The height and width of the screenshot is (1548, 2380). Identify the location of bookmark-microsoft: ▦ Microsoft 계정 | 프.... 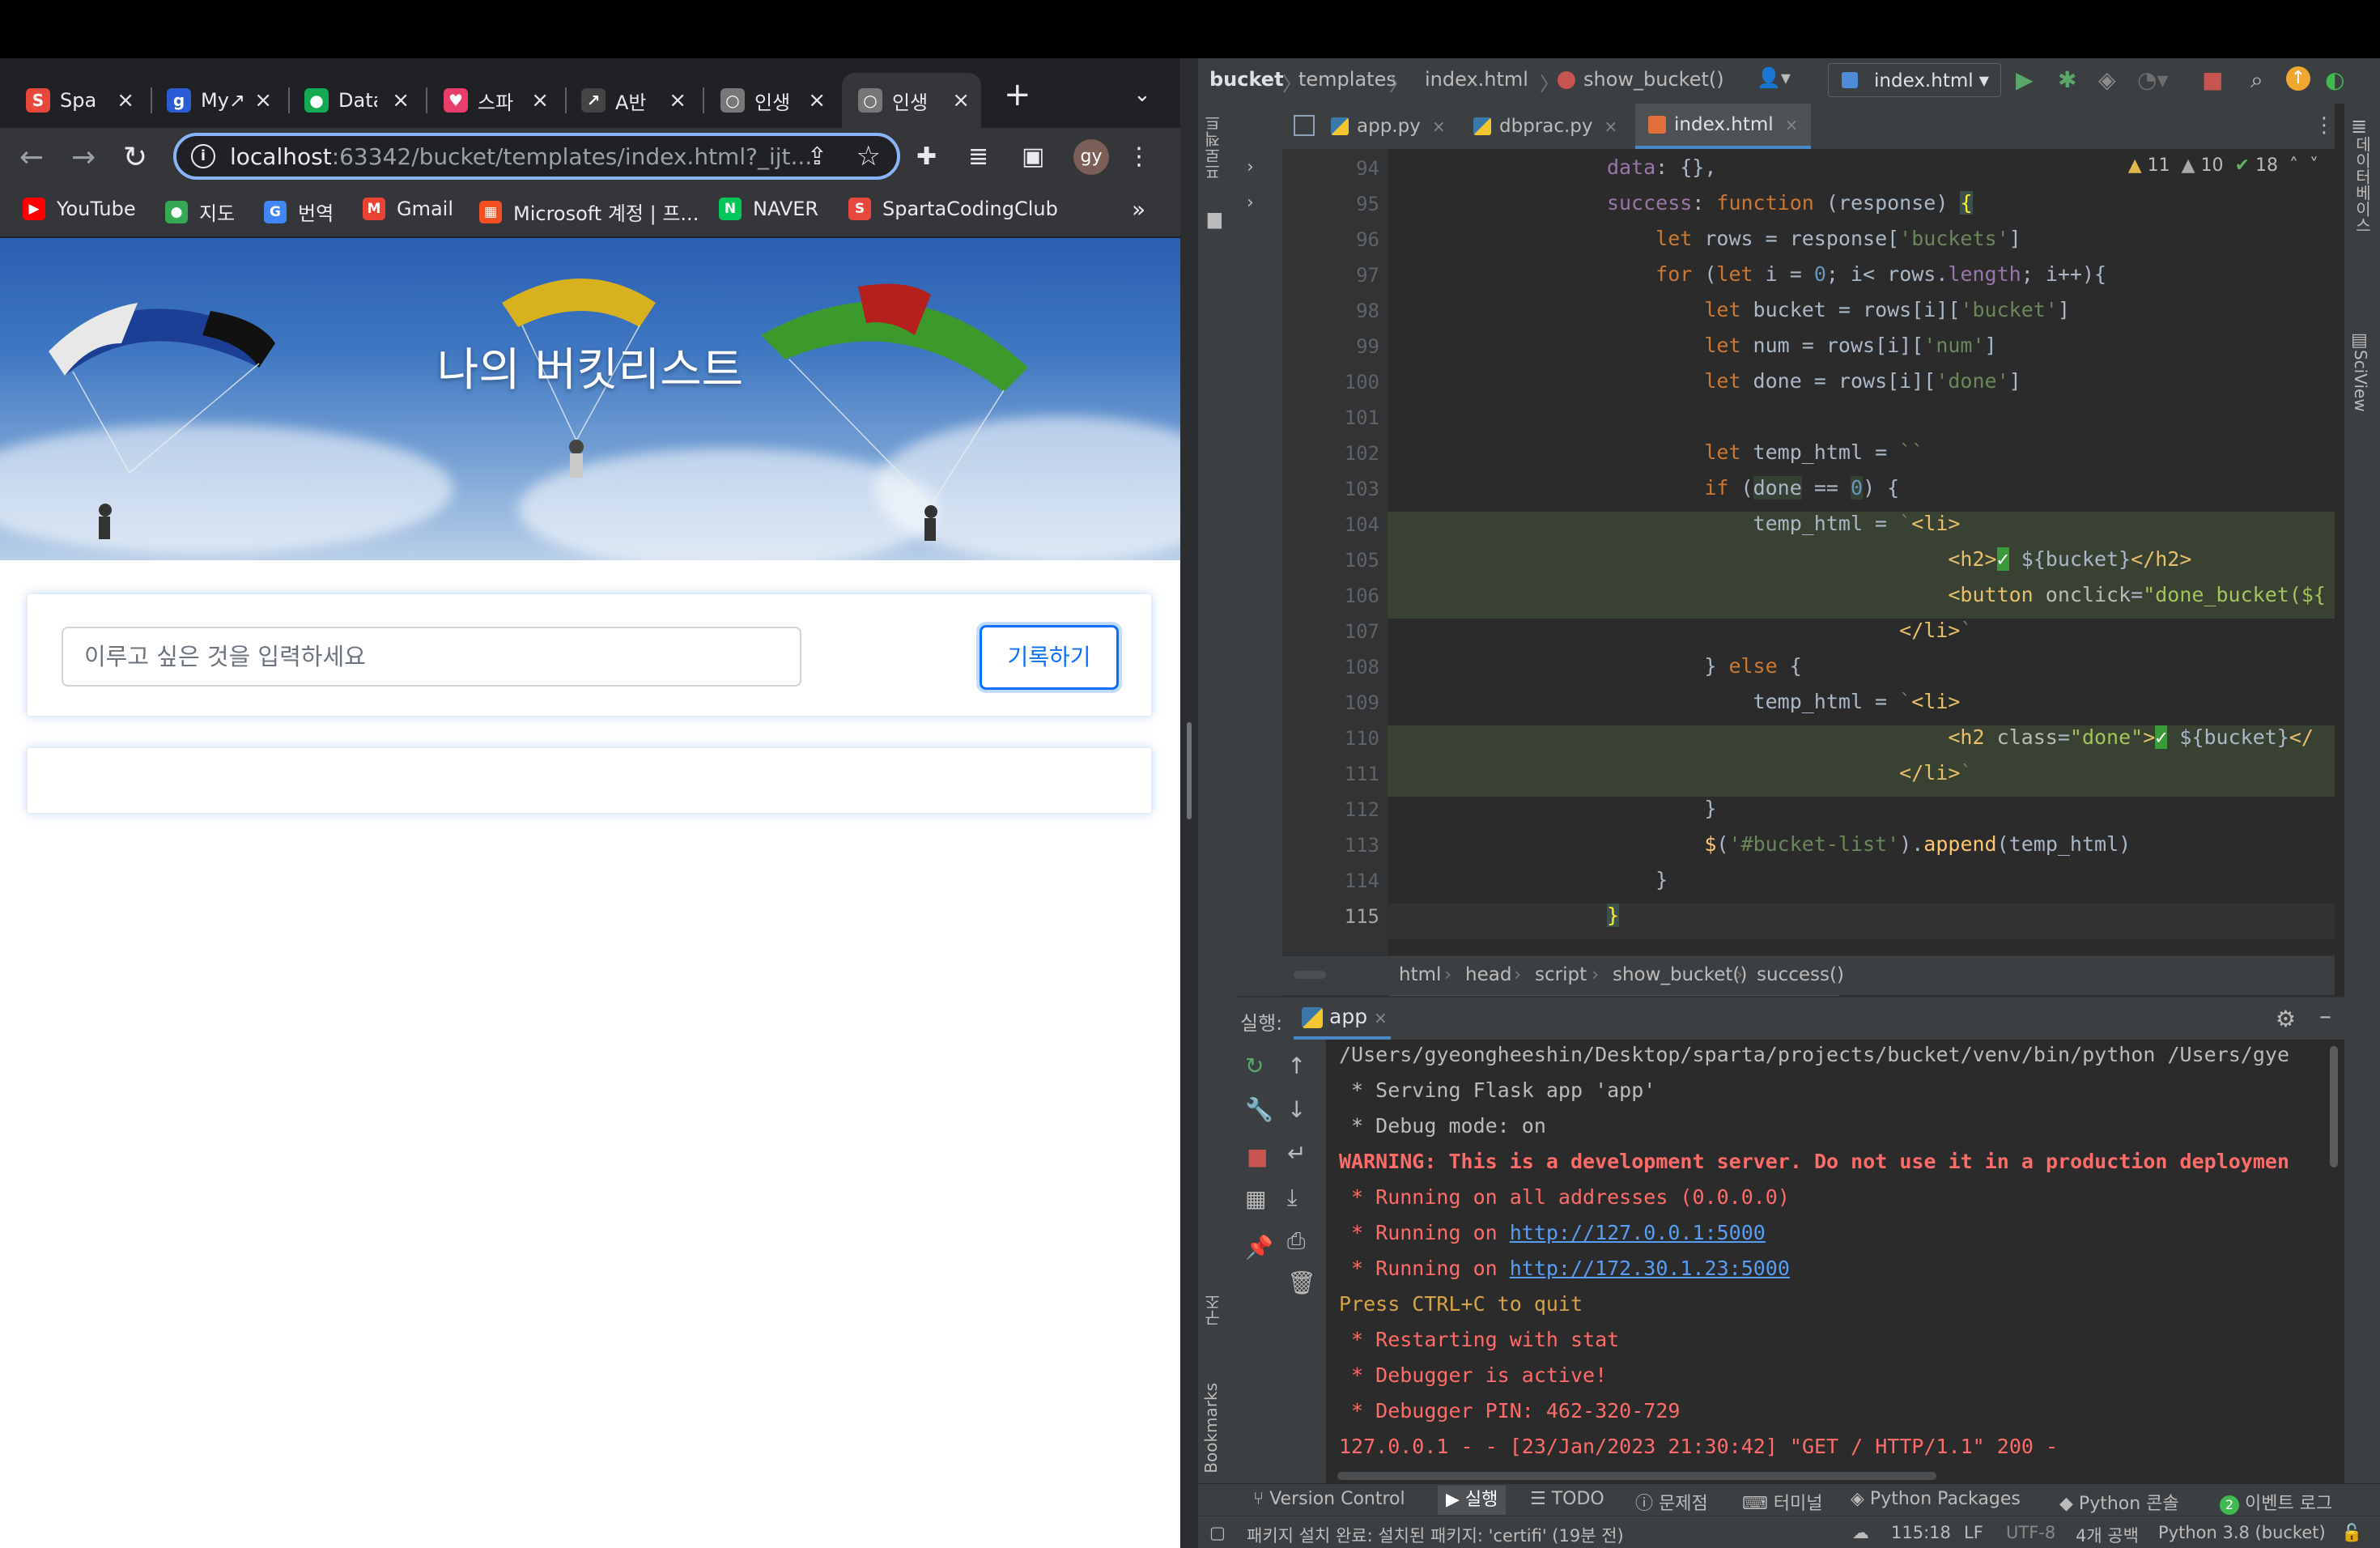
(589, 212).